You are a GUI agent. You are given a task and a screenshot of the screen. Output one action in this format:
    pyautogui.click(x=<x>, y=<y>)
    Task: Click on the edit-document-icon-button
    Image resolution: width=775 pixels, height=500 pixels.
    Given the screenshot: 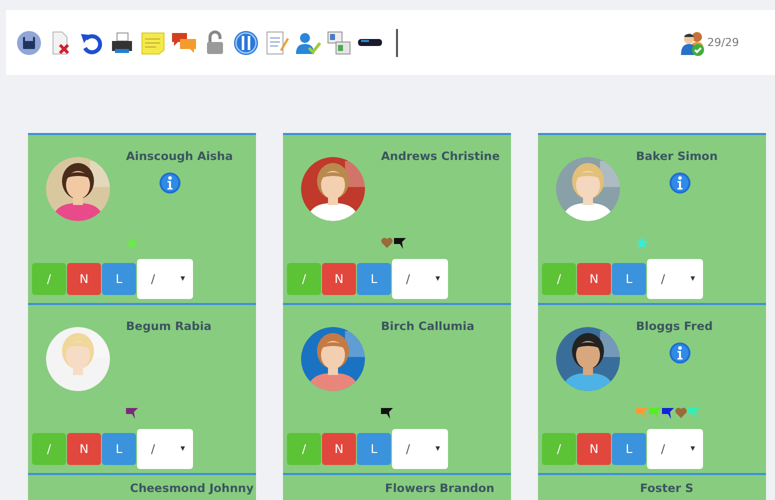 What is the action you would take?
    pyautogui.click(x=277, y=43)
    